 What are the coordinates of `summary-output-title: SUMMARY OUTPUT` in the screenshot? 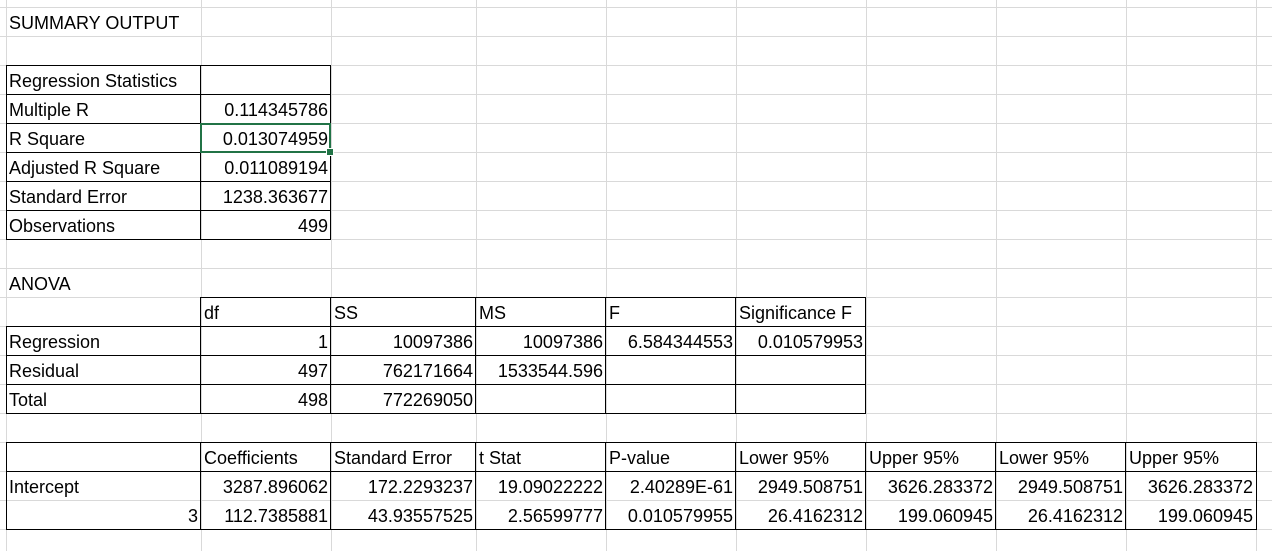 It's located at (103, 22).